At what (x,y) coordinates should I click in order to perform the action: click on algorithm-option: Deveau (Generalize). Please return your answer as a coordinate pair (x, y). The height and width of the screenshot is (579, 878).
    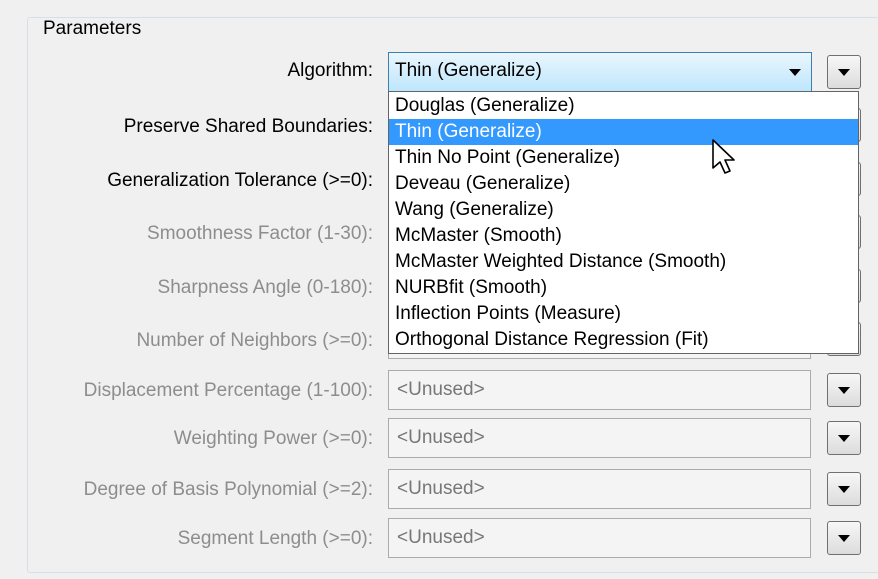
    Looking at the image, I should click on (623, 184).